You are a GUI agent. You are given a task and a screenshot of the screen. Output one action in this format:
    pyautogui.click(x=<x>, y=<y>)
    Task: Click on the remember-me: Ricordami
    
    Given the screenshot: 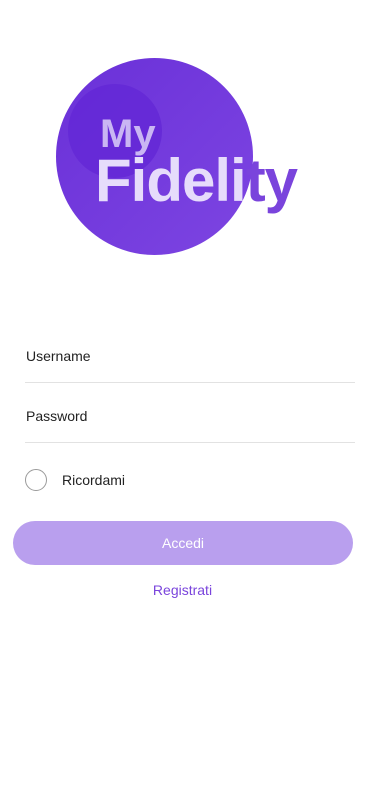 What is the action you would take?
    pyautogui.click(x=75, y=480)
    